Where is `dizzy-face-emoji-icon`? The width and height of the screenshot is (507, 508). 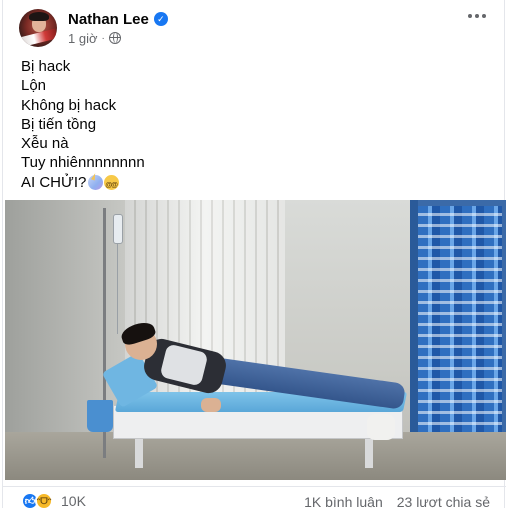 dizzy-face-emoji-icon is located at coordinates (112, 184).